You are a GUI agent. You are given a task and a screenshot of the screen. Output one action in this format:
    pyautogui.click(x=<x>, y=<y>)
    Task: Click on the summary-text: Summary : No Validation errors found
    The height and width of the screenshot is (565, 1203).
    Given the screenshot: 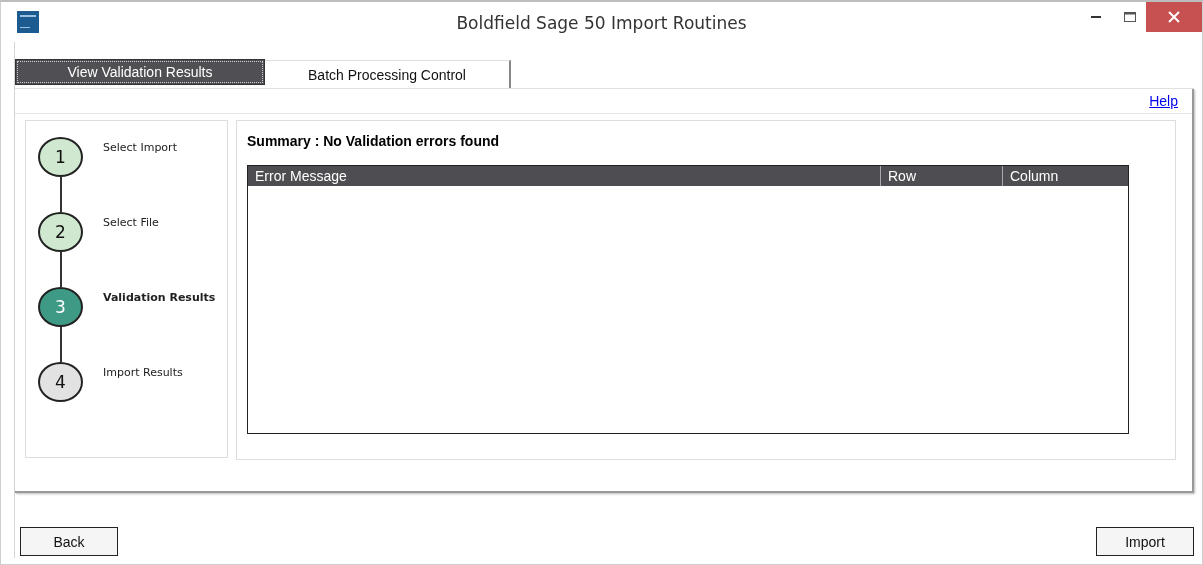 What is the action you would take?
    pyautogui.click(x=374, y=141)
    